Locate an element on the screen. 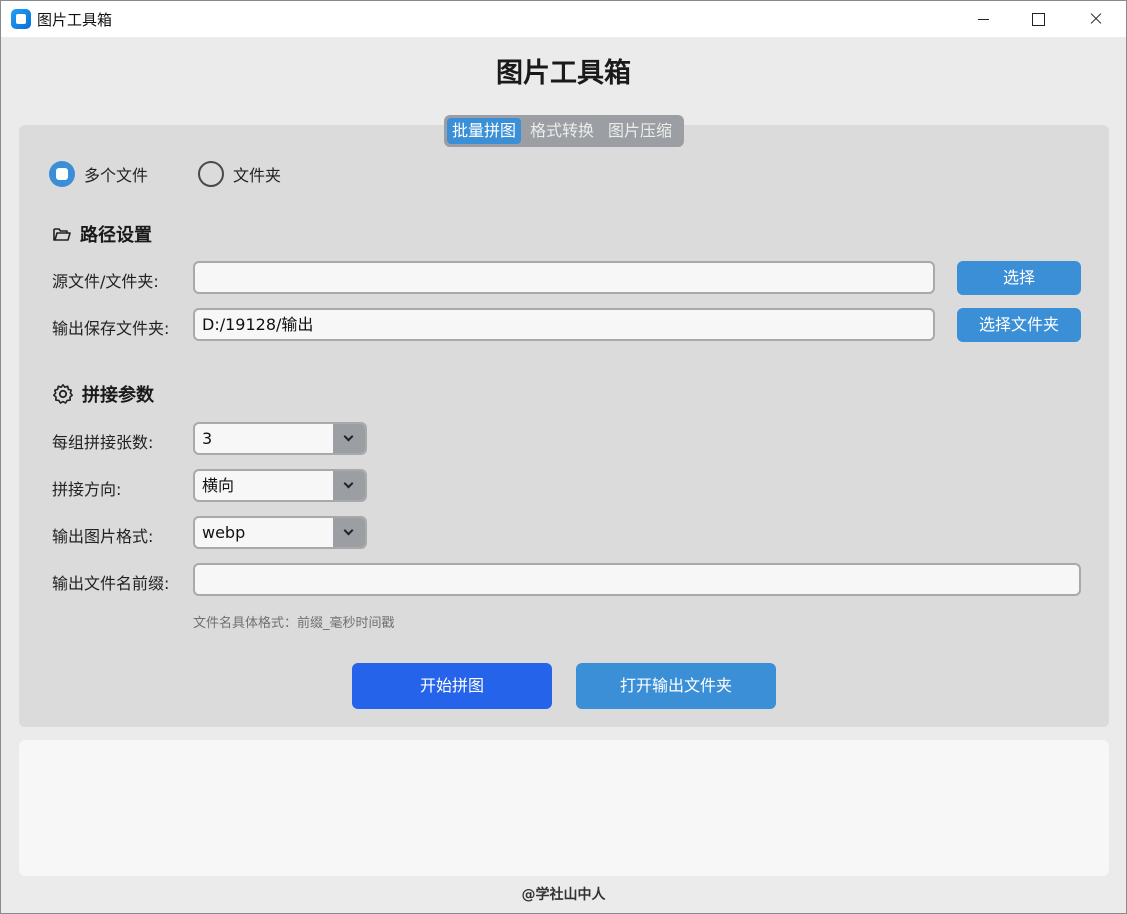 The image size is (1127, 914). maximize-button is located at coordinates (1038, 19).